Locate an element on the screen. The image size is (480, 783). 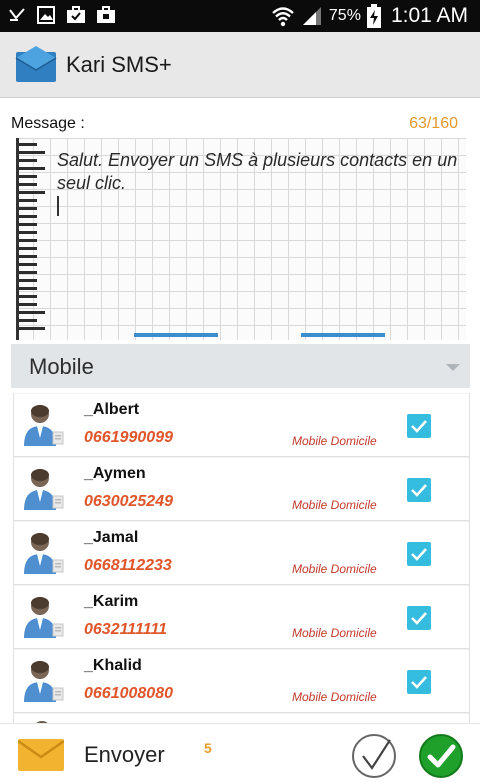
send-button: Envoyer is located at coordinates (124, 755).